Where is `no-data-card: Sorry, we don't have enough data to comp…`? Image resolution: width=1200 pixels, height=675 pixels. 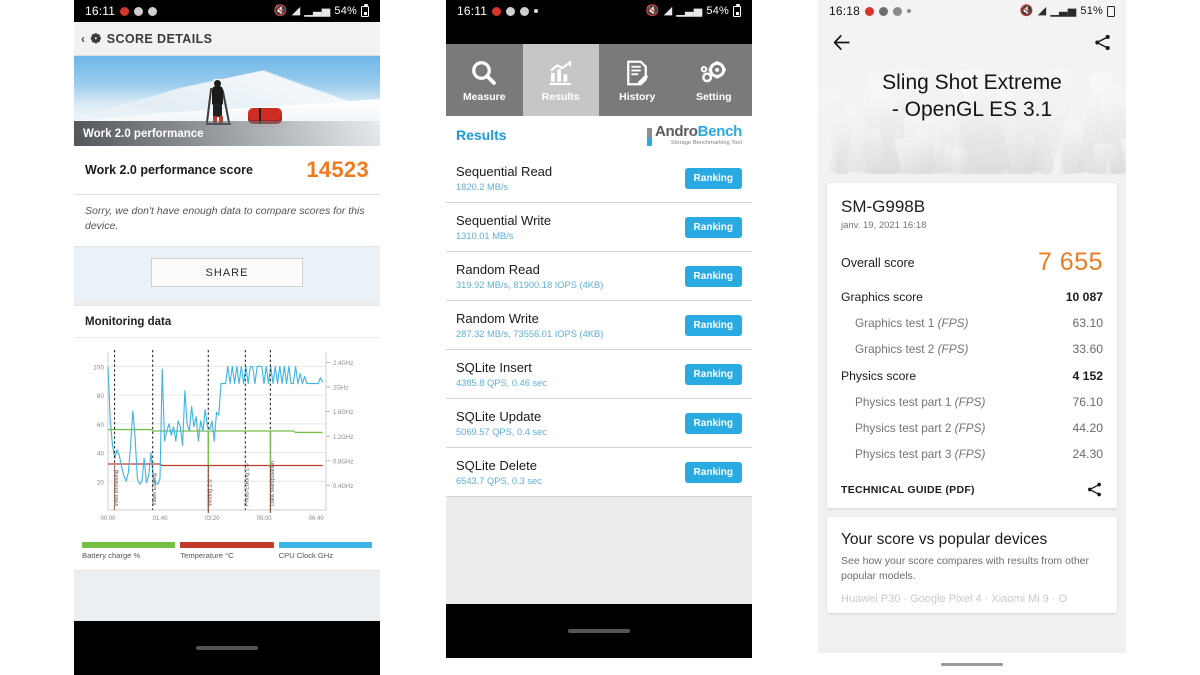
no-data-card: Sorry, we don't have enough data to comp… is located at coordinates (227, 221).